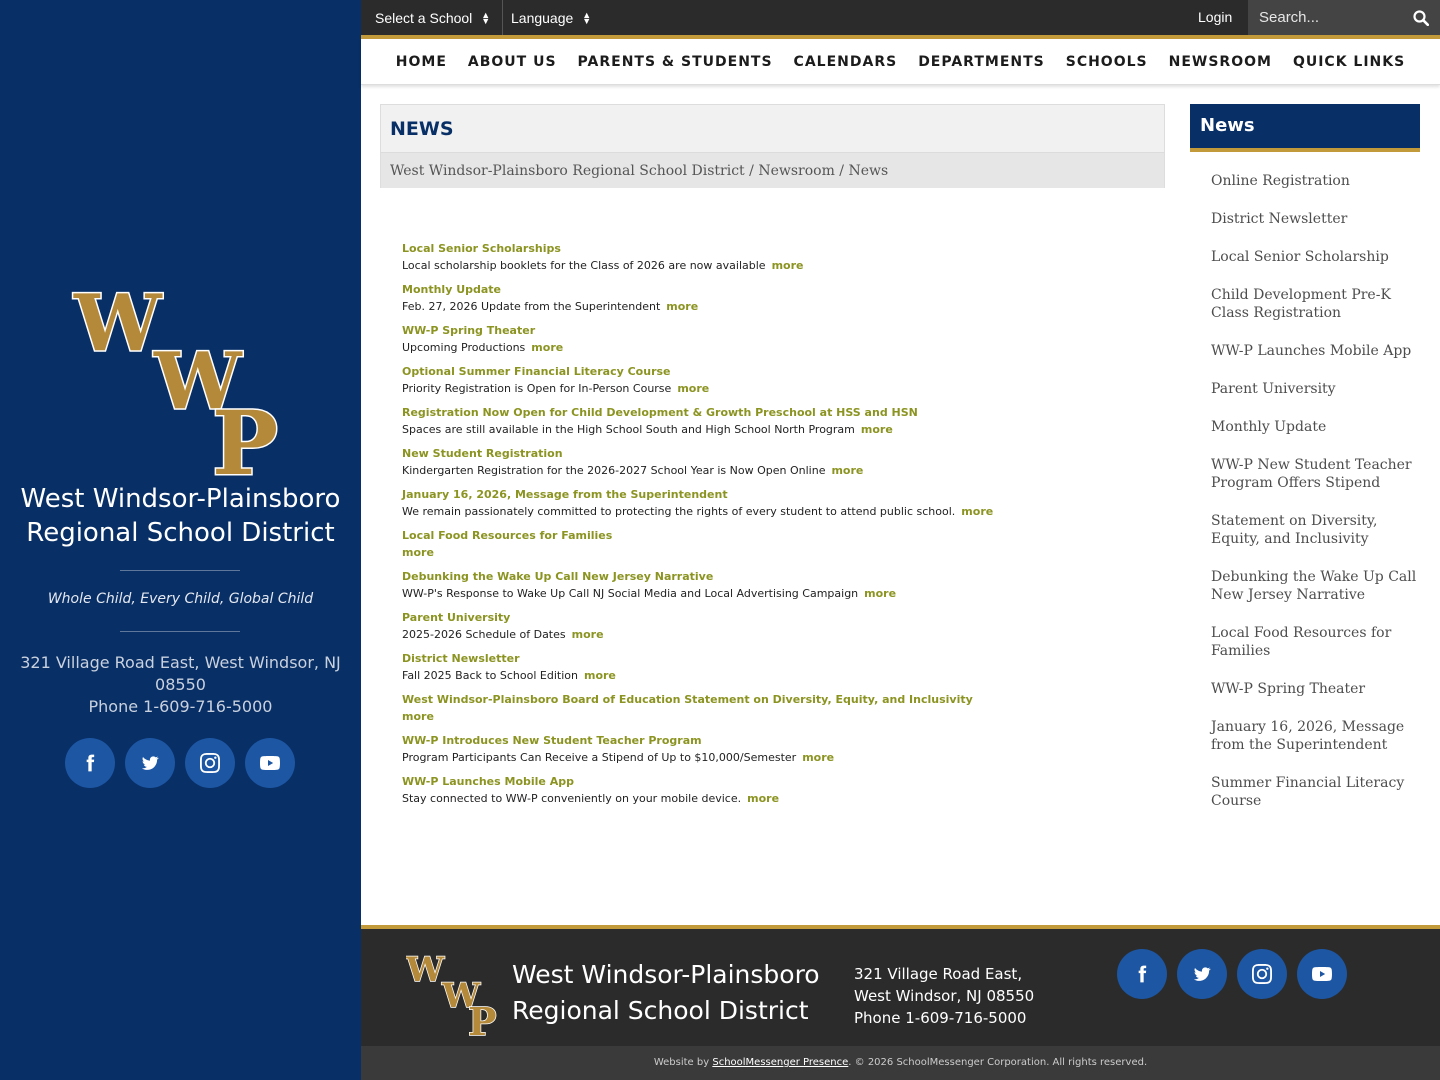 The image size is (1440, 1080). I want to click on section-nav-item: WW-P Launches Mobile App, so click(1315, 351).